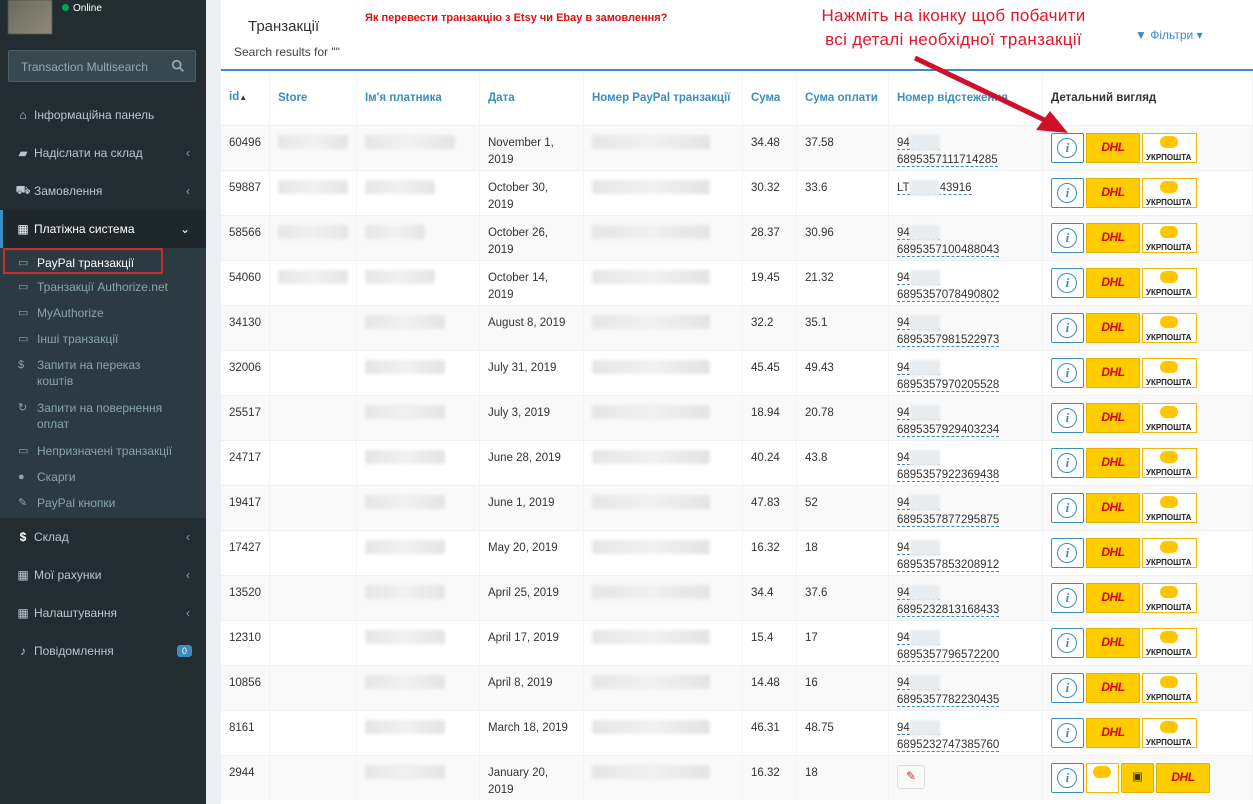 The height and width of the screenshot is (804, 1253). I want to click on tracking-suffix: 6895357970205528, so click(948, 384).